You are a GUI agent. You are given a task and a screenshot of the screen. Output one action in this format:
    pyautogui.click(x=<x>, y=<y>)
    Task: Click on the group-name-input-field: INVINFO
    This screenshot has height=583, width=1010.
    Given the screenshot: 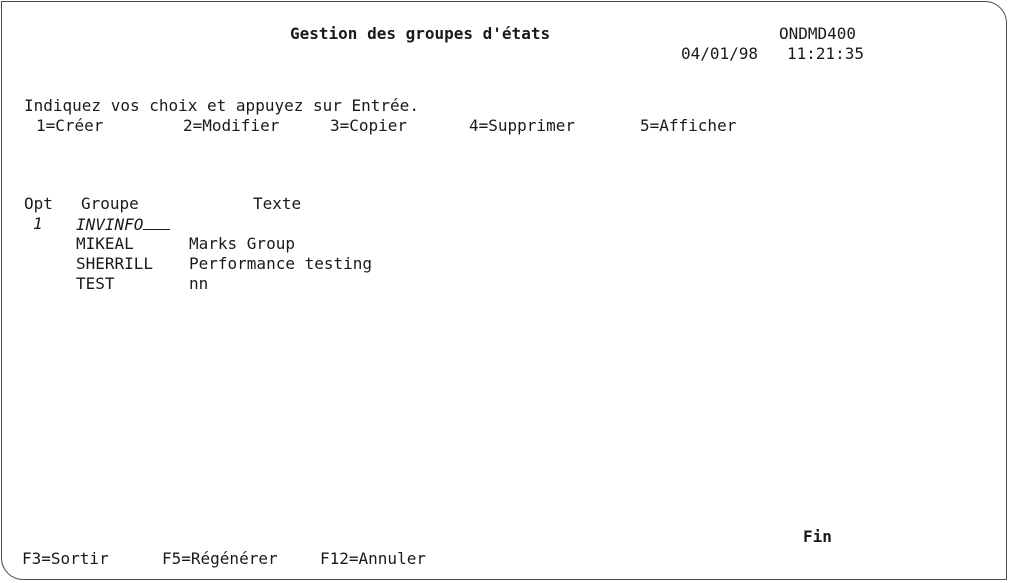 What is the action you would take?
    pyautogui.click(x=123, y=224)
    